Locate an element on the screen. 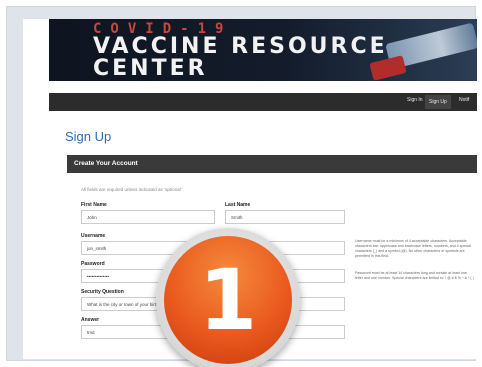 The height and width of the screenshot is (367, 482). last-name-label: Last Name is located at coordinates (238, 205).